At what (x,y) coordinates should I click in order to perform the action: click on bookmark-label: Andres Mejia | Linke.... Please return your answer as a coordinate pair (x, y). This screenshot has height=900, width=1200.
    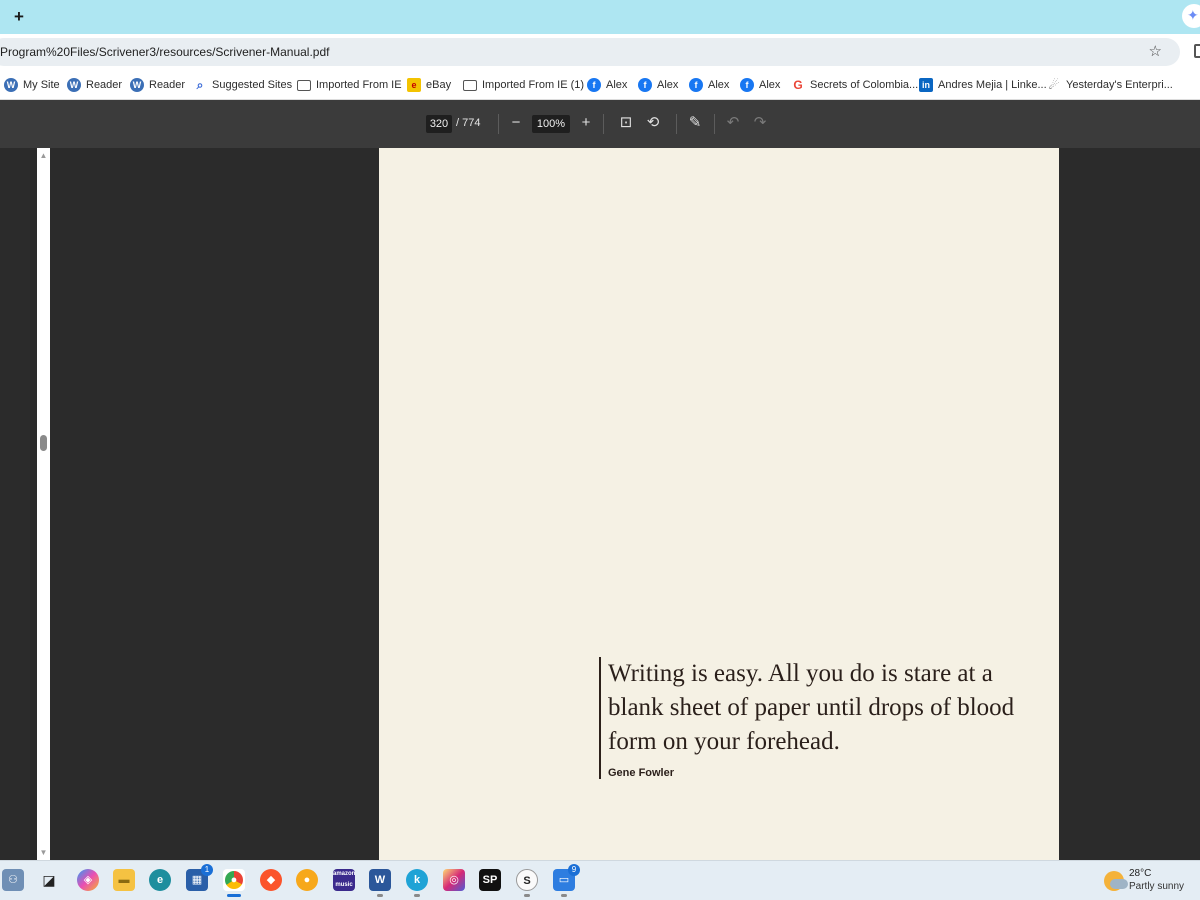
    Looking at the image, I should click on (992, 85).